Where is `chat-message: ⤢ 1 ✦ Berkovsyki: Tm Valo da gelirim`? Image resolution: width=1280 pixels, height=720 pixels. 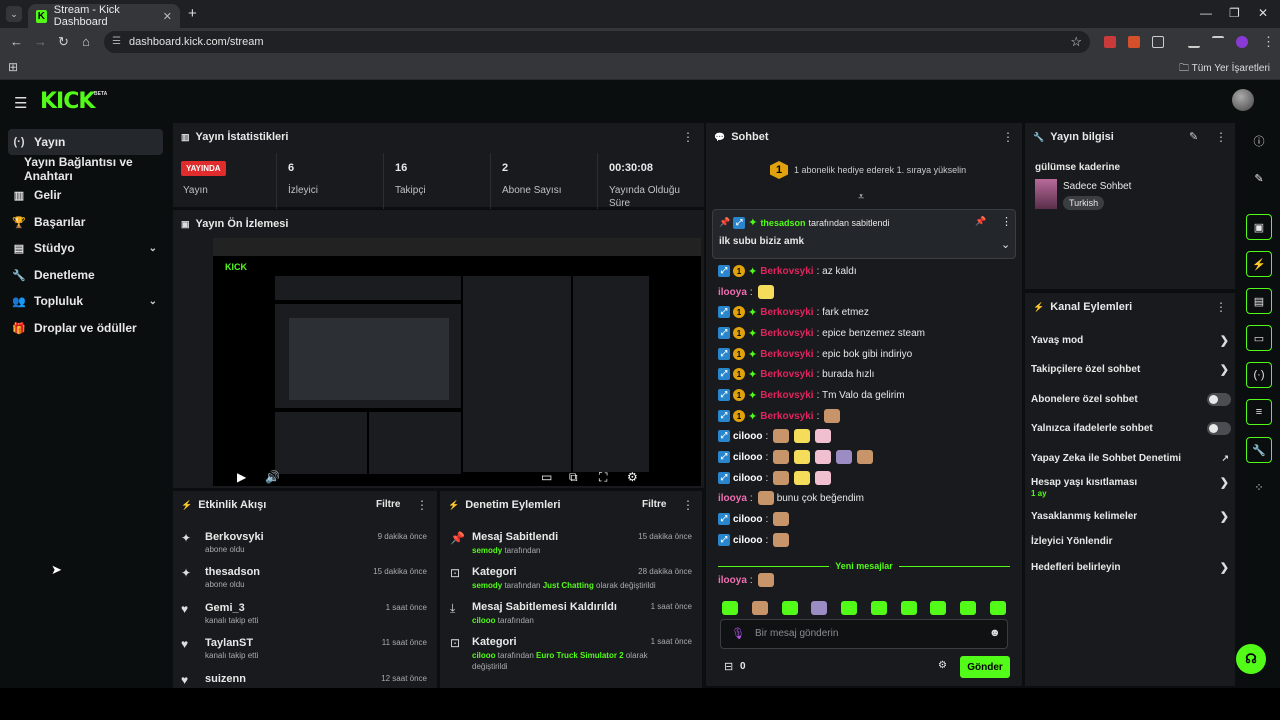
chat-message: ⤢ 1 ✦ Berkovsyki: Tm Valo da gelirim is located at coordinates (811, 395).